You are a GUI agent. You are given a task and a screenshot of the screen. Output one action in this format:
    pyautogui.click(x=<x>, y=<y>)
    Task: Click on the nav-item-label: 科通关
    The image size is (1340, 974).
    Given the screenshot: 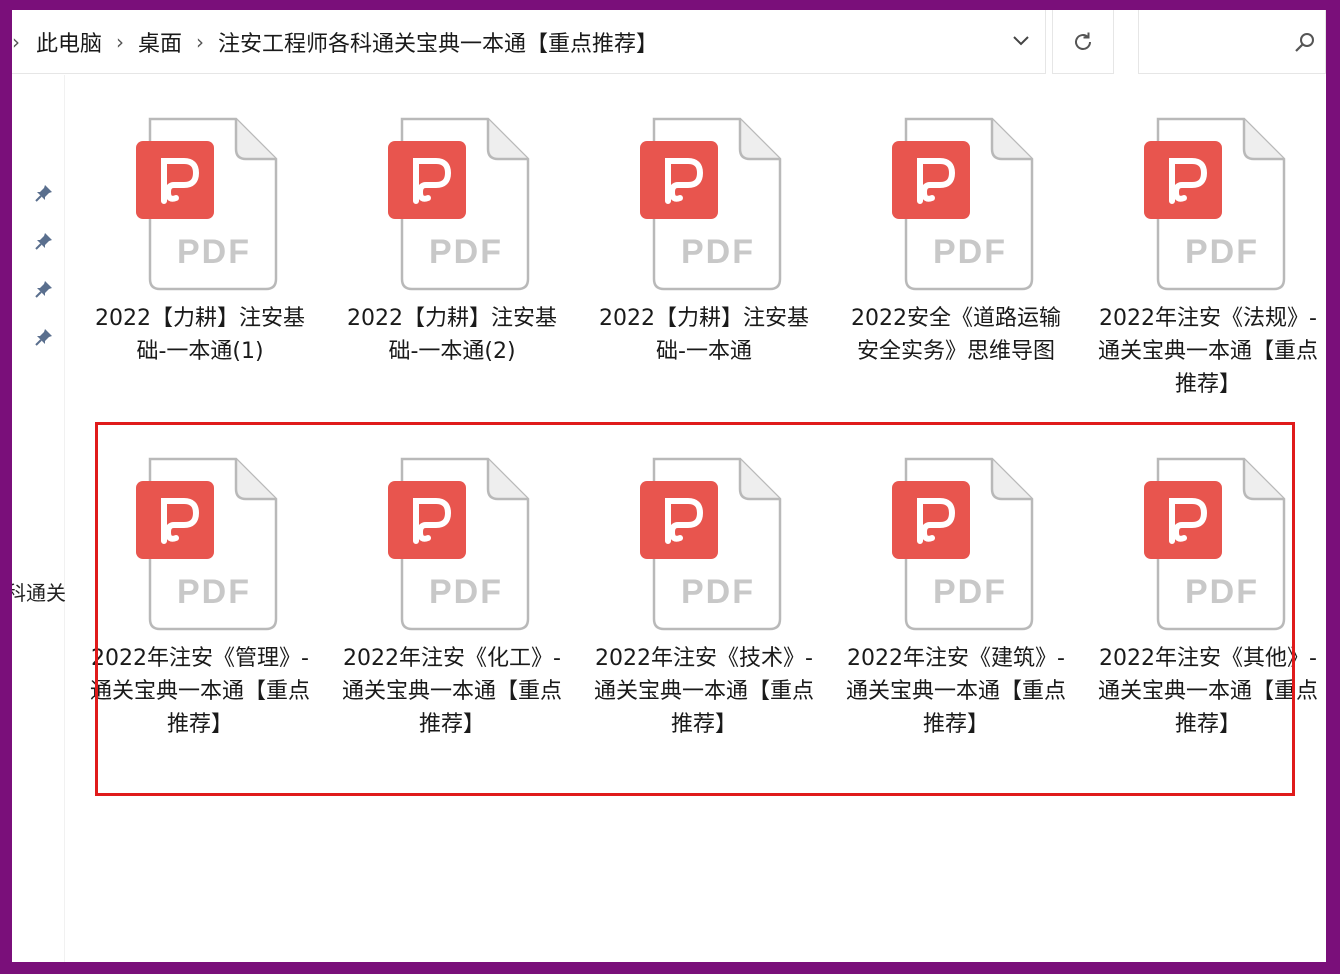 What is the action you would take?
    pyautogui.click(x=39, y=591)
    